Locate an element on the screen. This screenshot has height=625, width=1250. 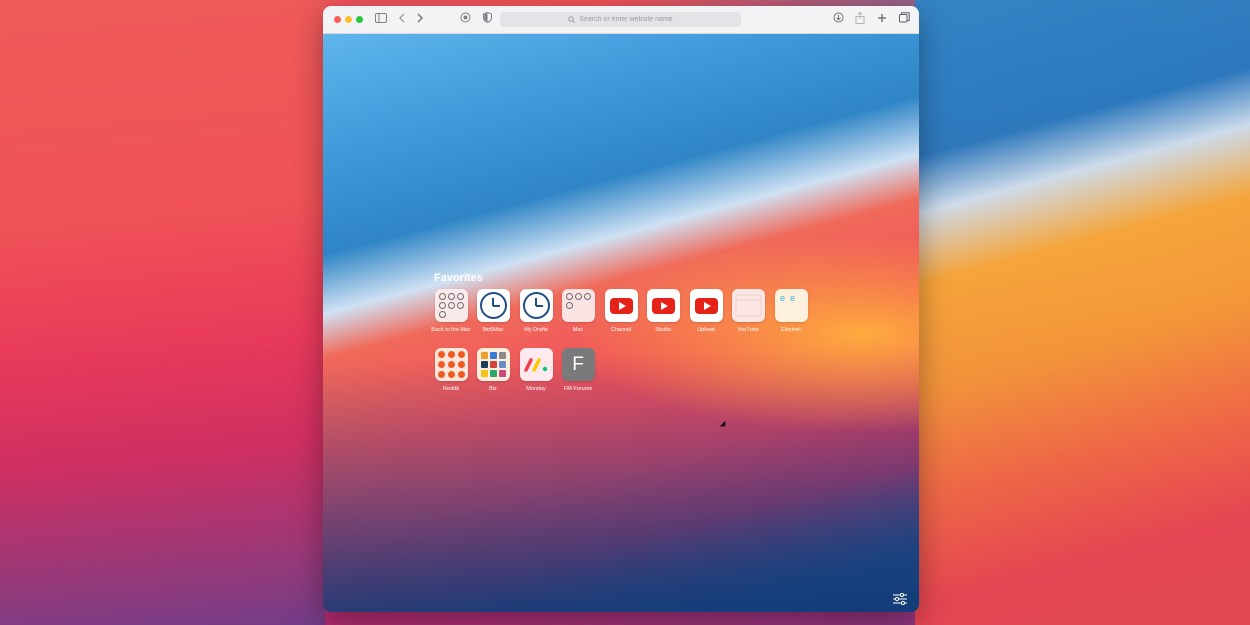
browser-toolbar: Search or enter website name is located at coordinates (621, 20).